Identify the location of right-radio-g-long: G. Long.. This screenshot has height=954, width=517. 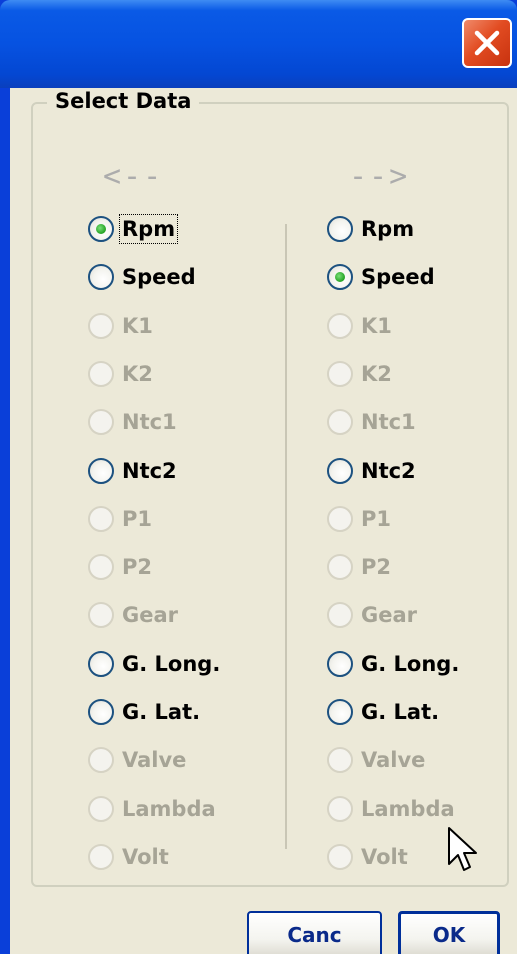
(394, 664).